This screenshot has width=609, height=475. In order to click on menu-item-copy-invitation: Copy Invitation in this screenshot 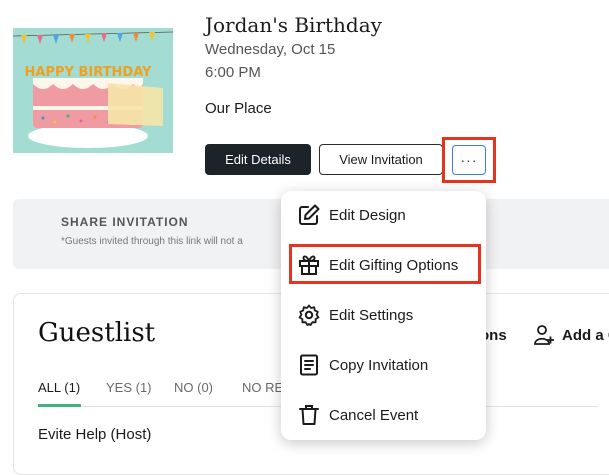, I will do `click(384, 365)`.